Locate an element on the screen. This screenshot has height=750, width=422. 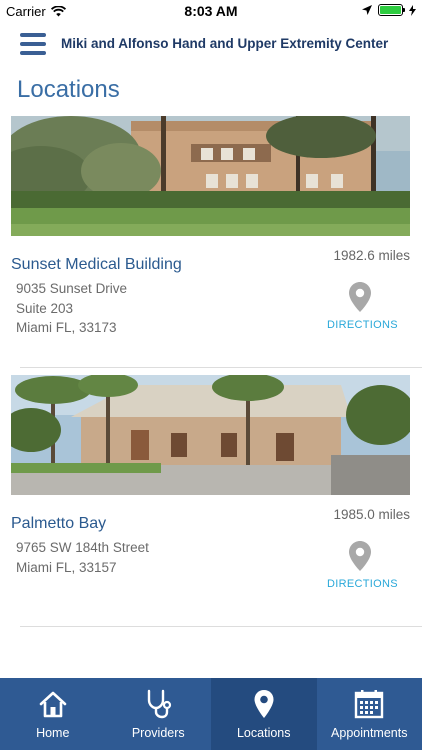
location-name: Sunset Medical Building is located at coordinates (96, 265).